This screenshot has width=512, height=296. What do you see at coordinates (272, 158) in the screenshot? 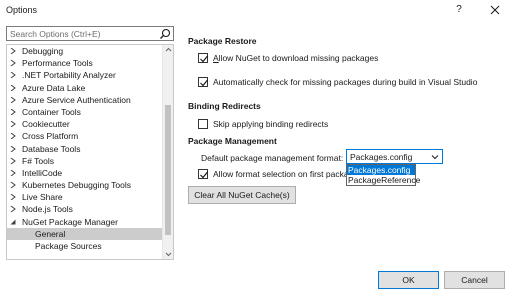
I see `format-label: Default package management format:` at bounding box center [272, 158].